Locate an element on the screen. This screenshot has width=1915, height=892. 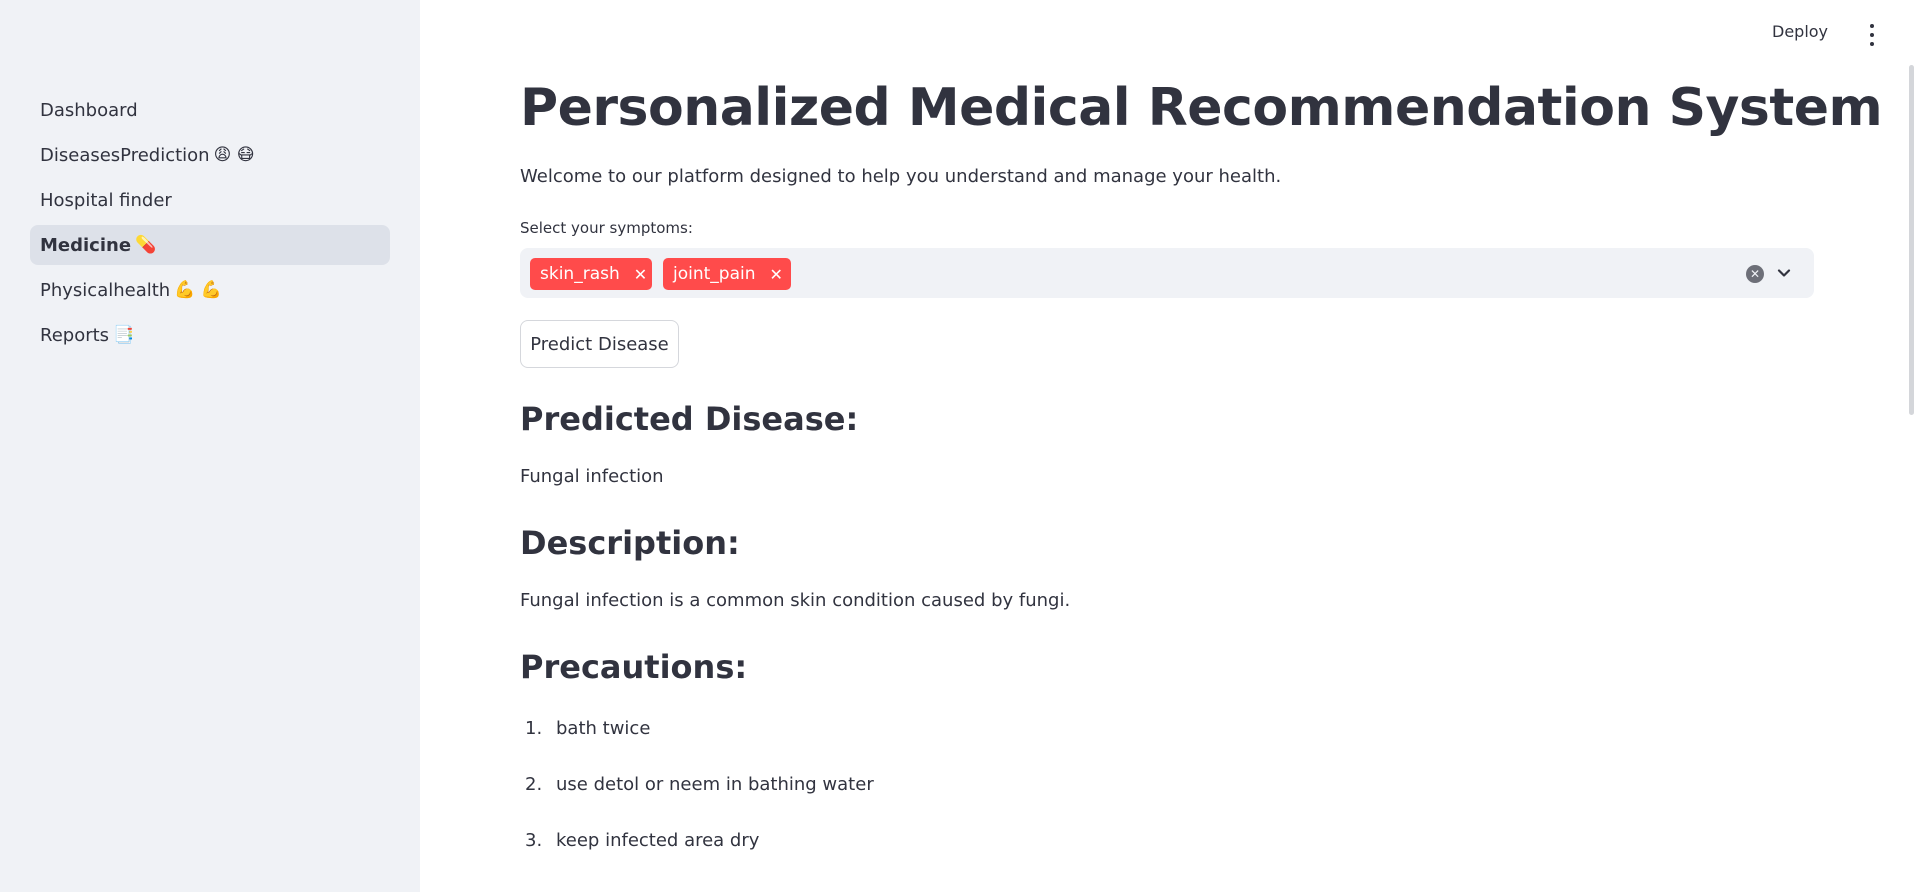
sidebar-item-label: Hospital finder is located at coordinates (106, 200).